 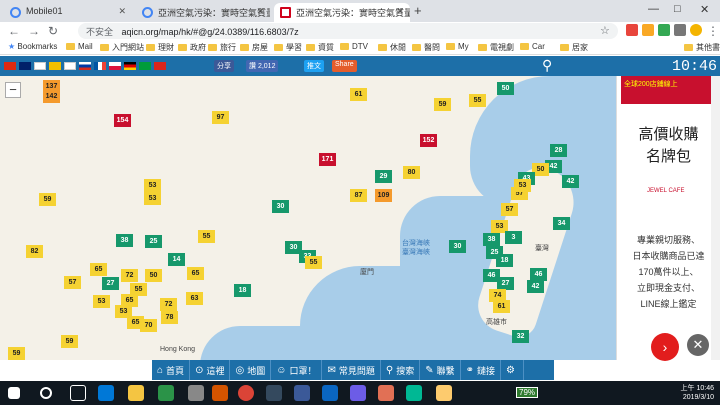 I want to click on avatar, so click(x=696, y=30).